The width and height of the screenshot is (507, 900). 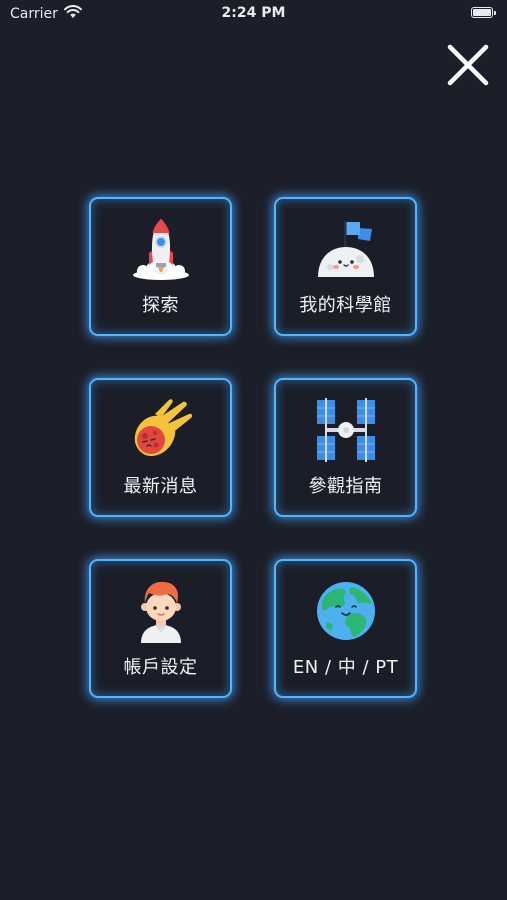 What do you see at coordinates (160, 486) in the screenshot?
I see `menu-tile-label: 最新消息` at bounding box center [160, 486].